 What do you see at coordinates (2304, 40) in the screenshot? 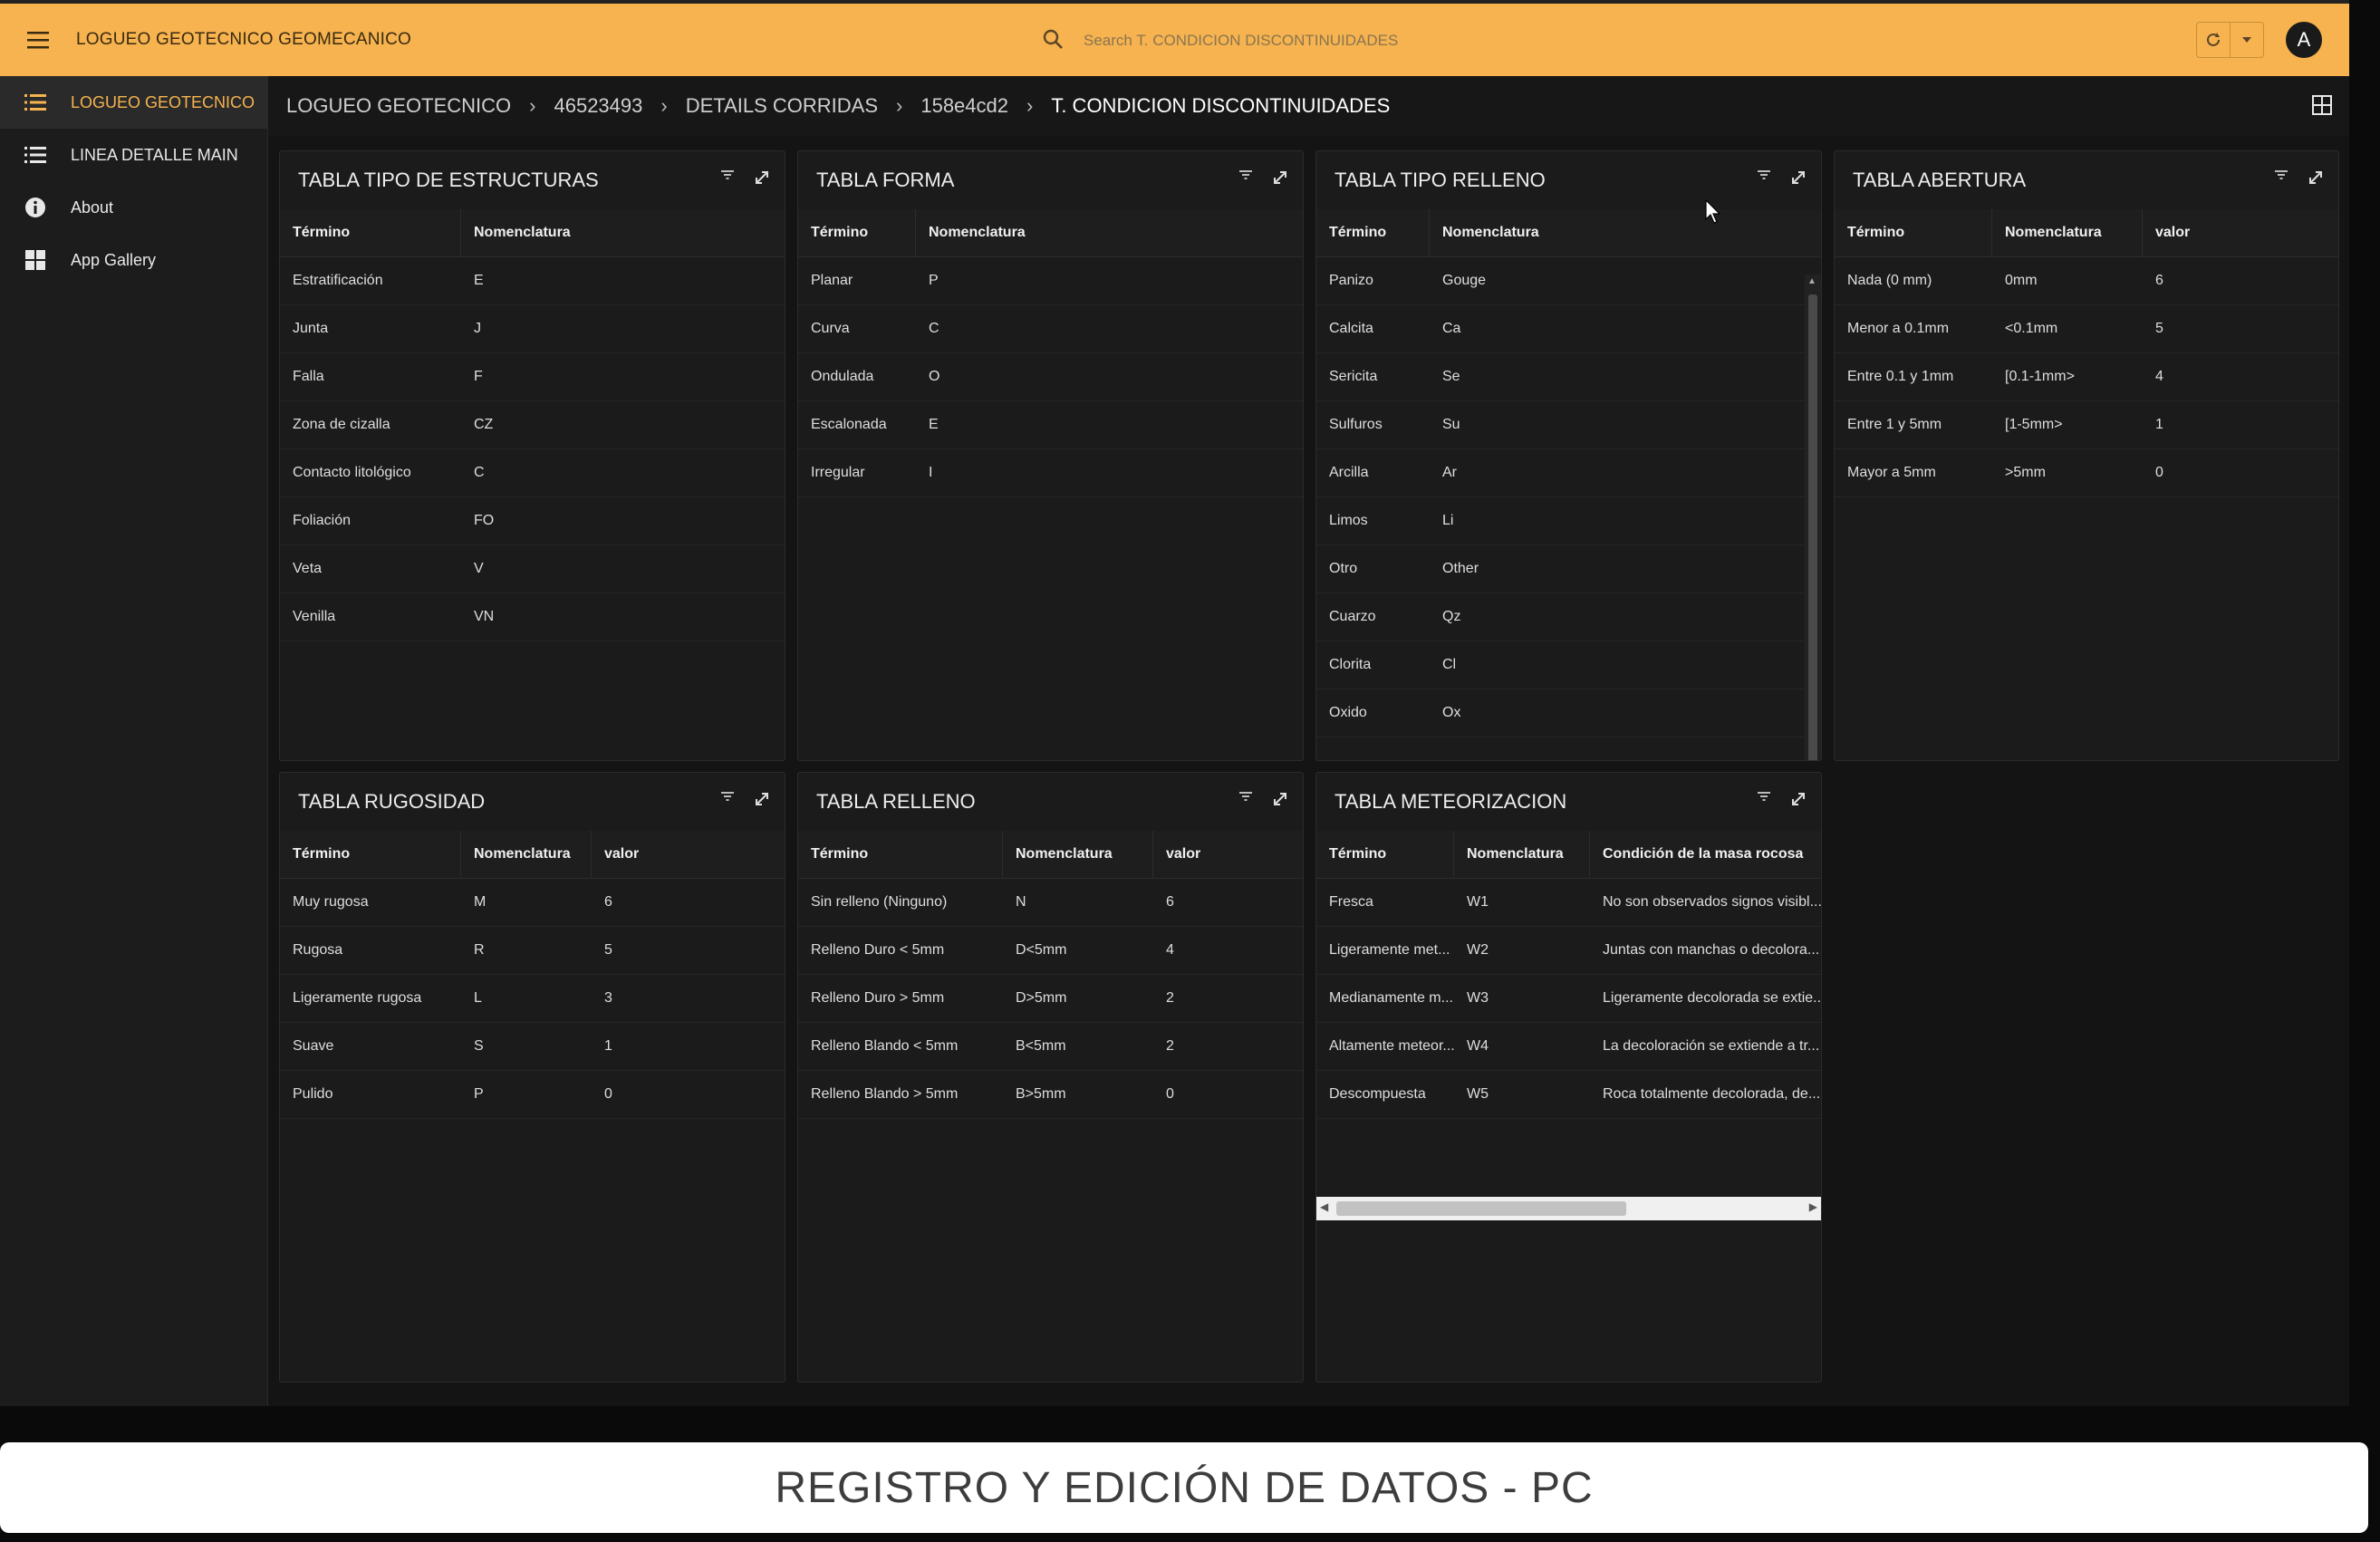
I see `avatar: A` at bounding box center [2304, 40].